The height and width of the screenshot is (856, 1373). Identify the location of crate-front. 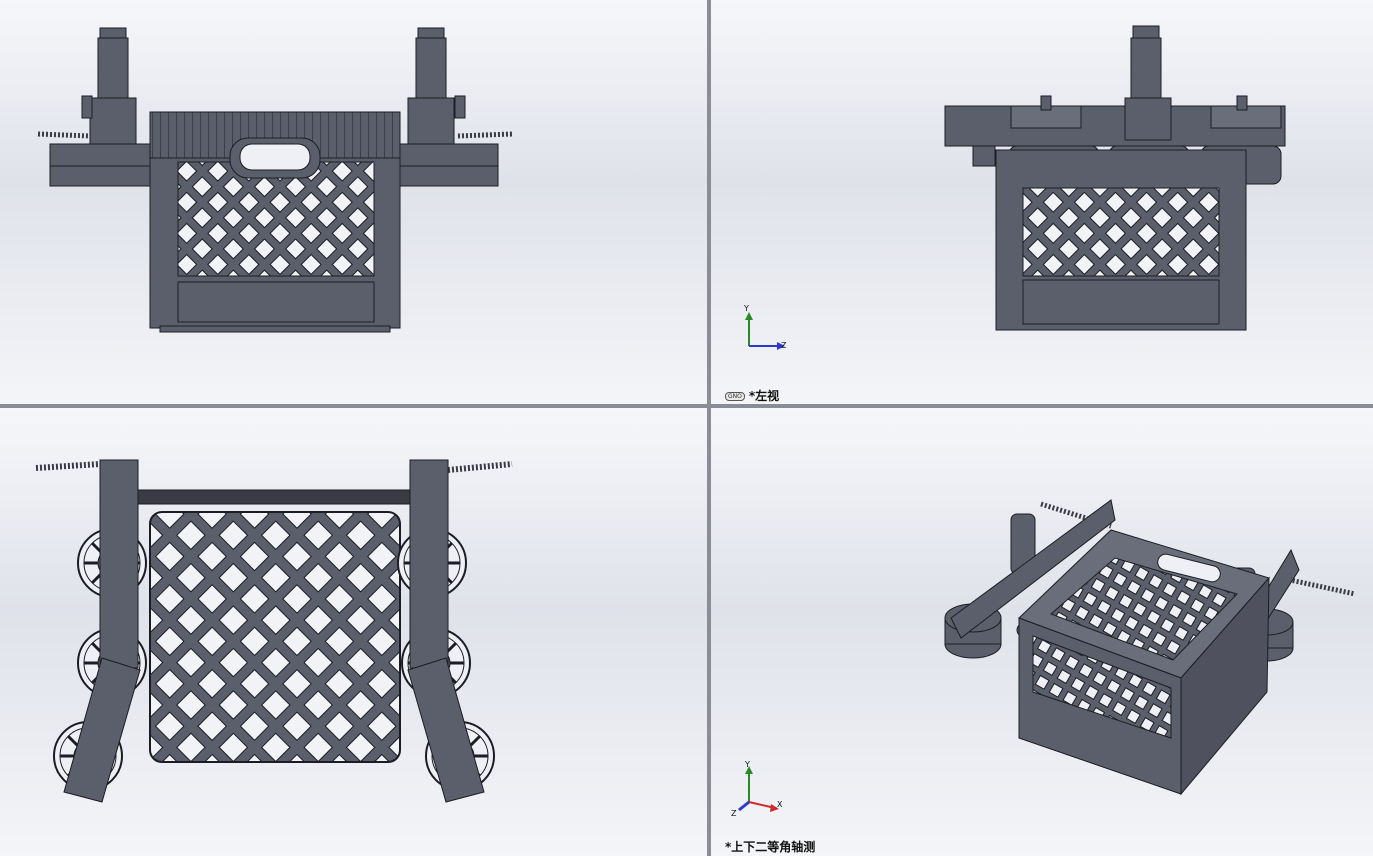
(275, 222).